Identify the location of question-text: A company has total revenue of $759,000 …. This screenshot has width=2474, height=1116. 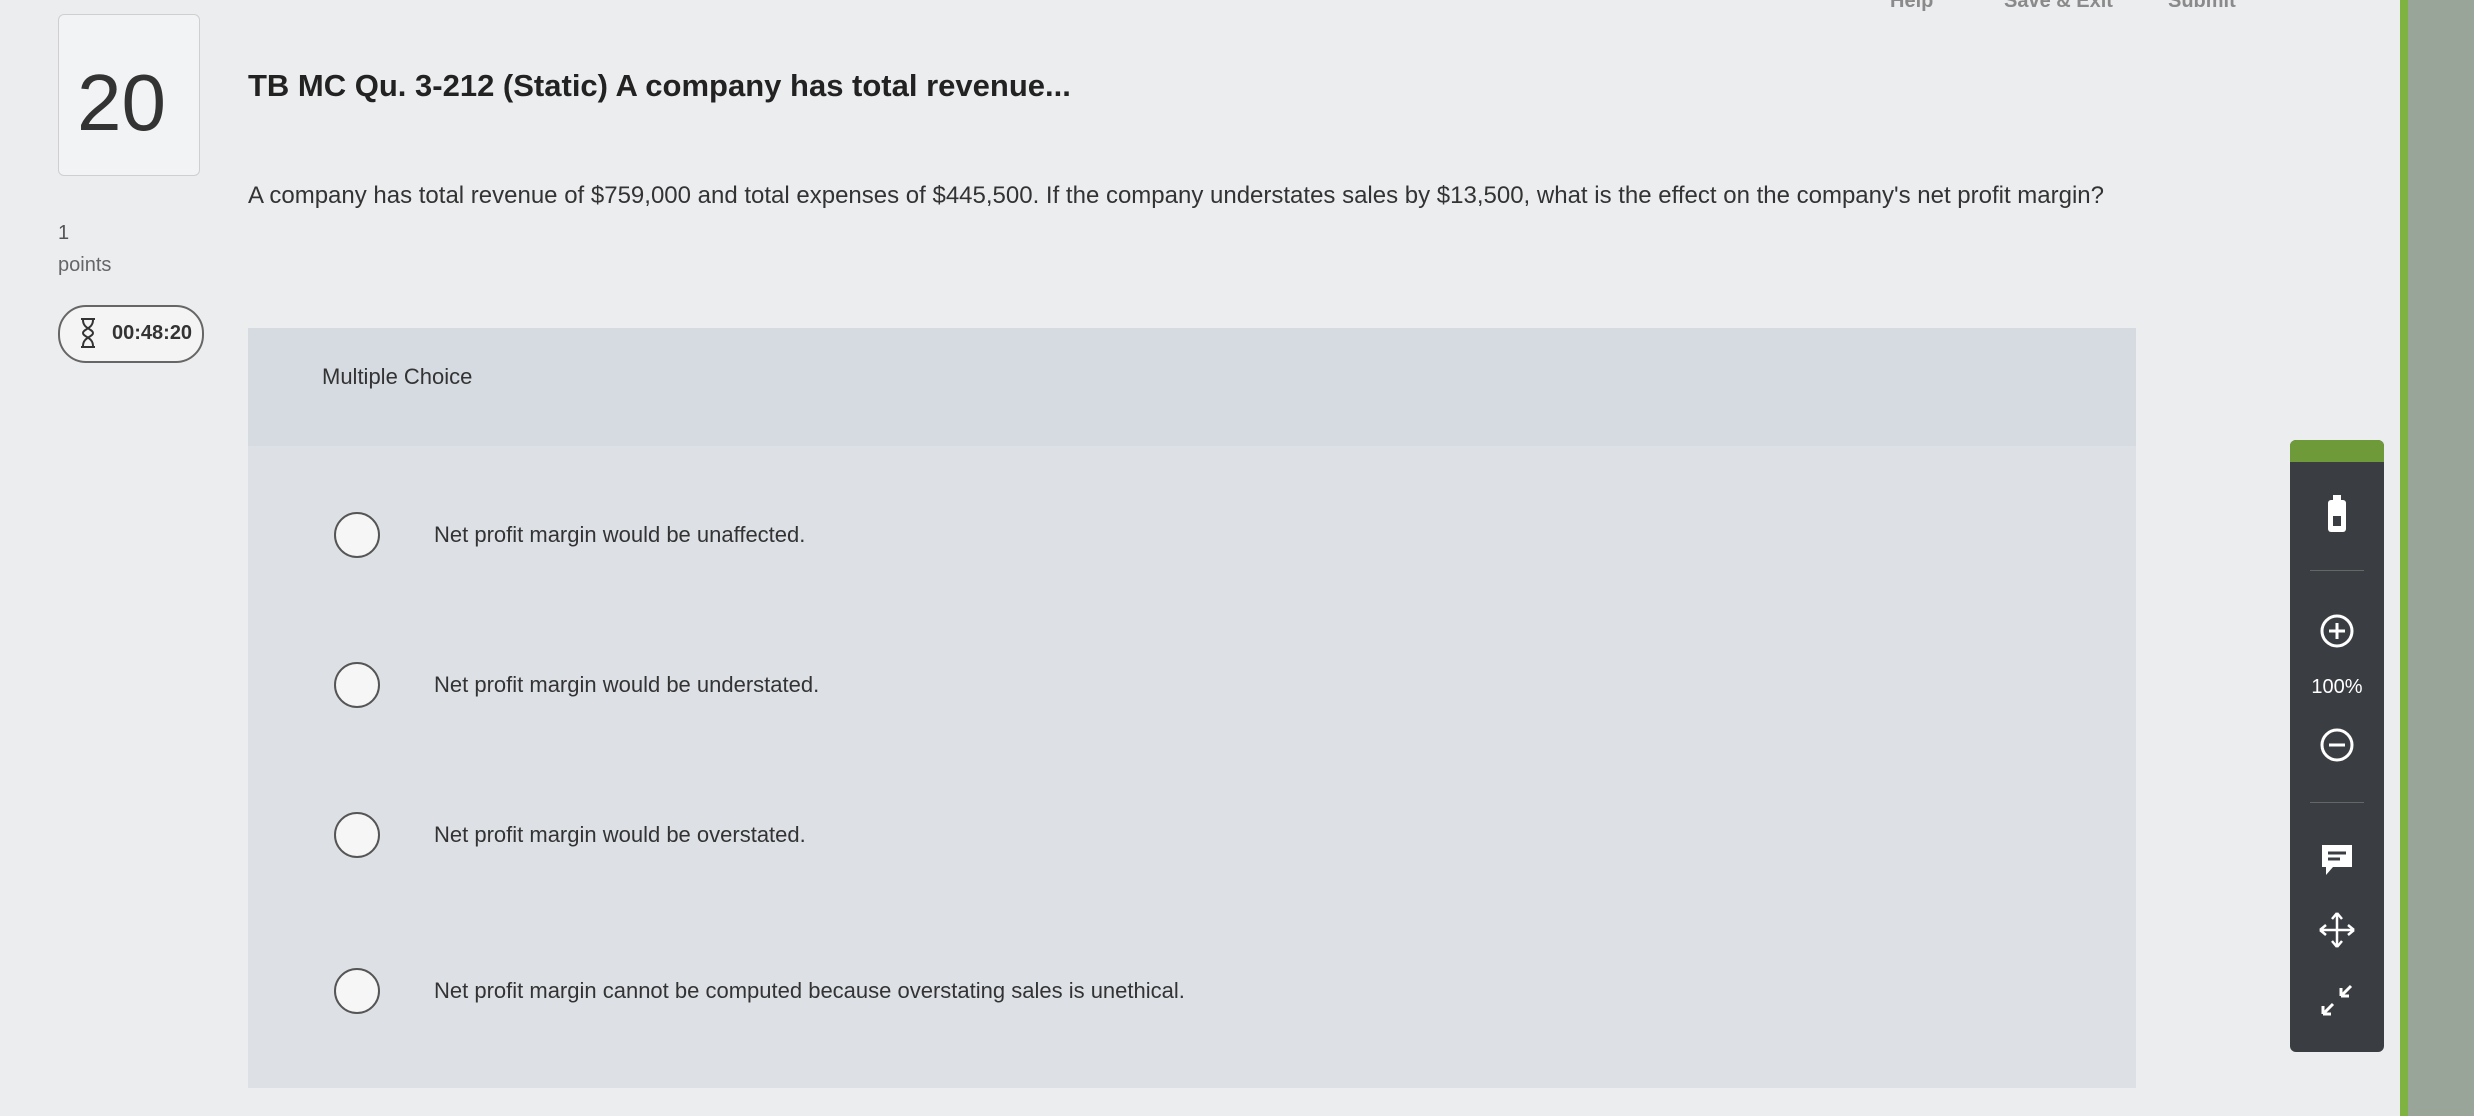
(1176, 195).